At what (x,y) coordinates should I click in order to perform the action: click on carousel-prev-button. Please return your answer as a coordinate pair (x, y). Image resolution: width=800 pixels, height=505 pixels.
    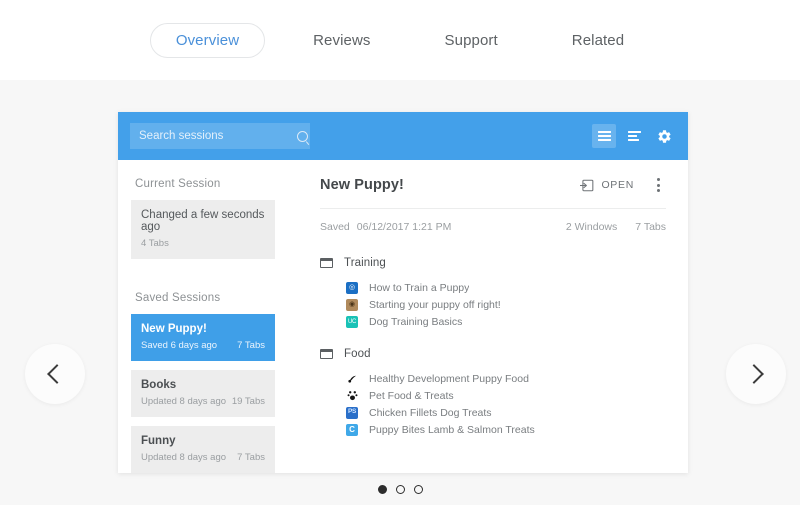
    Looking at the image, I should click on (55, 374).